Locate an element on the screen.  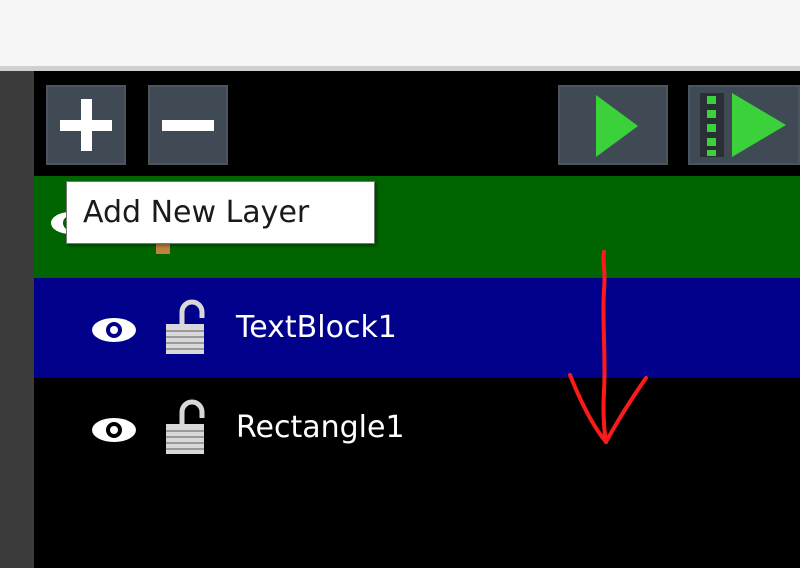
play-frames-button is located at coordinates (744, 125).